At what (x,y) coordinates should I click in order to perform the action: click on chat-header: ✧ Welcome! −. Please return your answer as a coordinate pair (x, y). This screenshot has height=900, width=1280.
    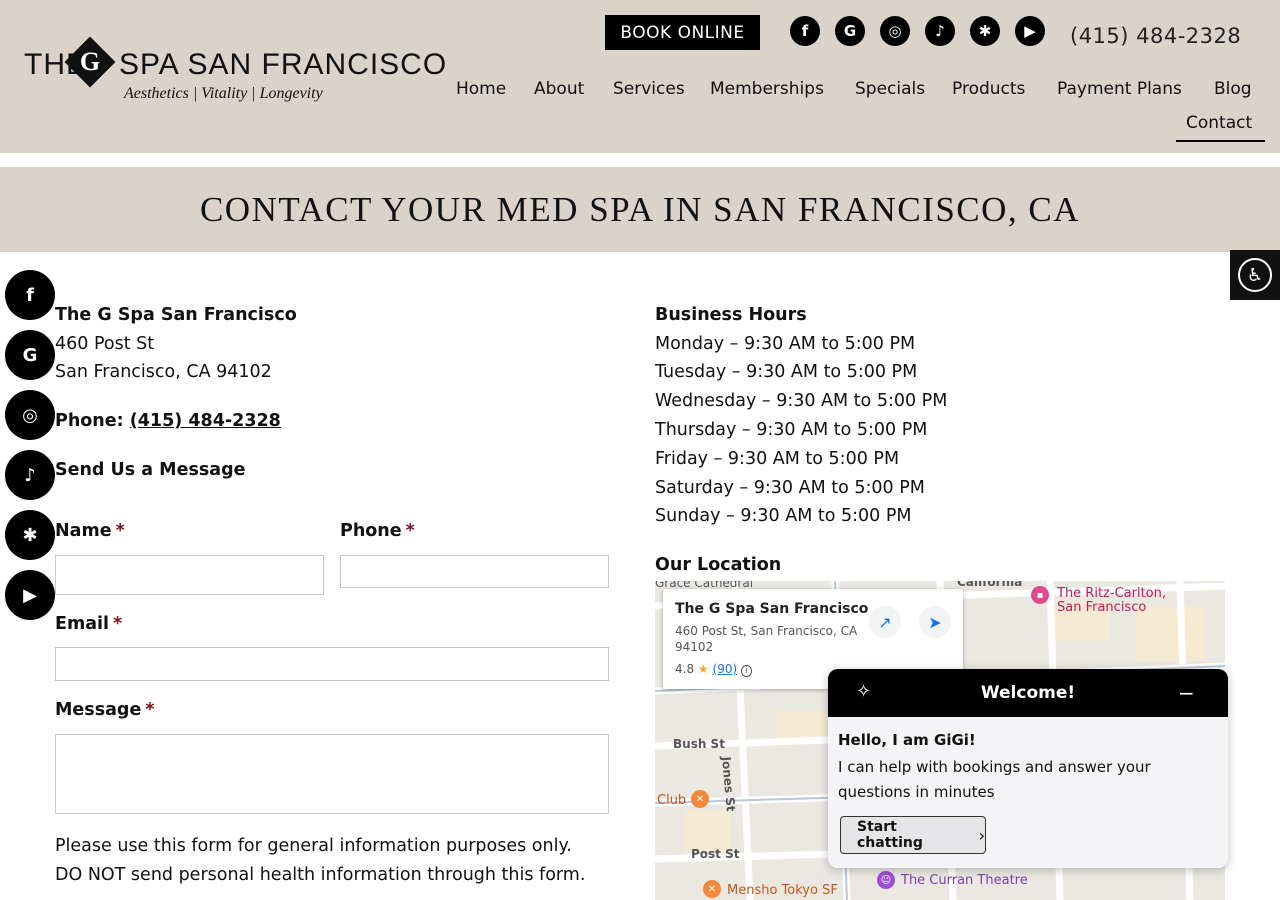
    Looking at the image, I should click on (1028, 693).